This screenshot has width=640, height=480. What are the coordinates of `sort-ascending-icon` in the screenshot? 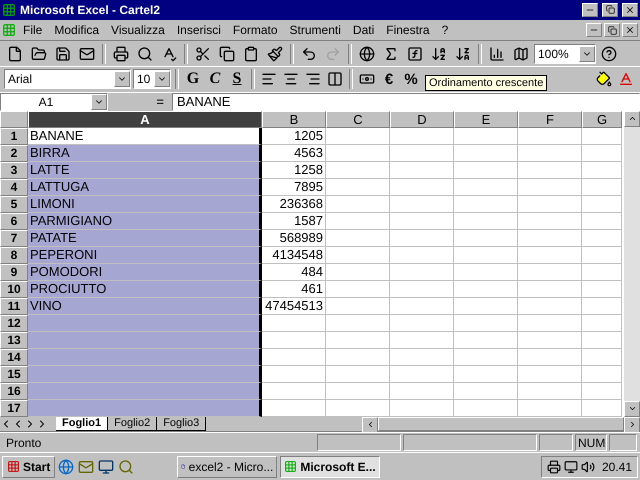 It's located at (439, 54).